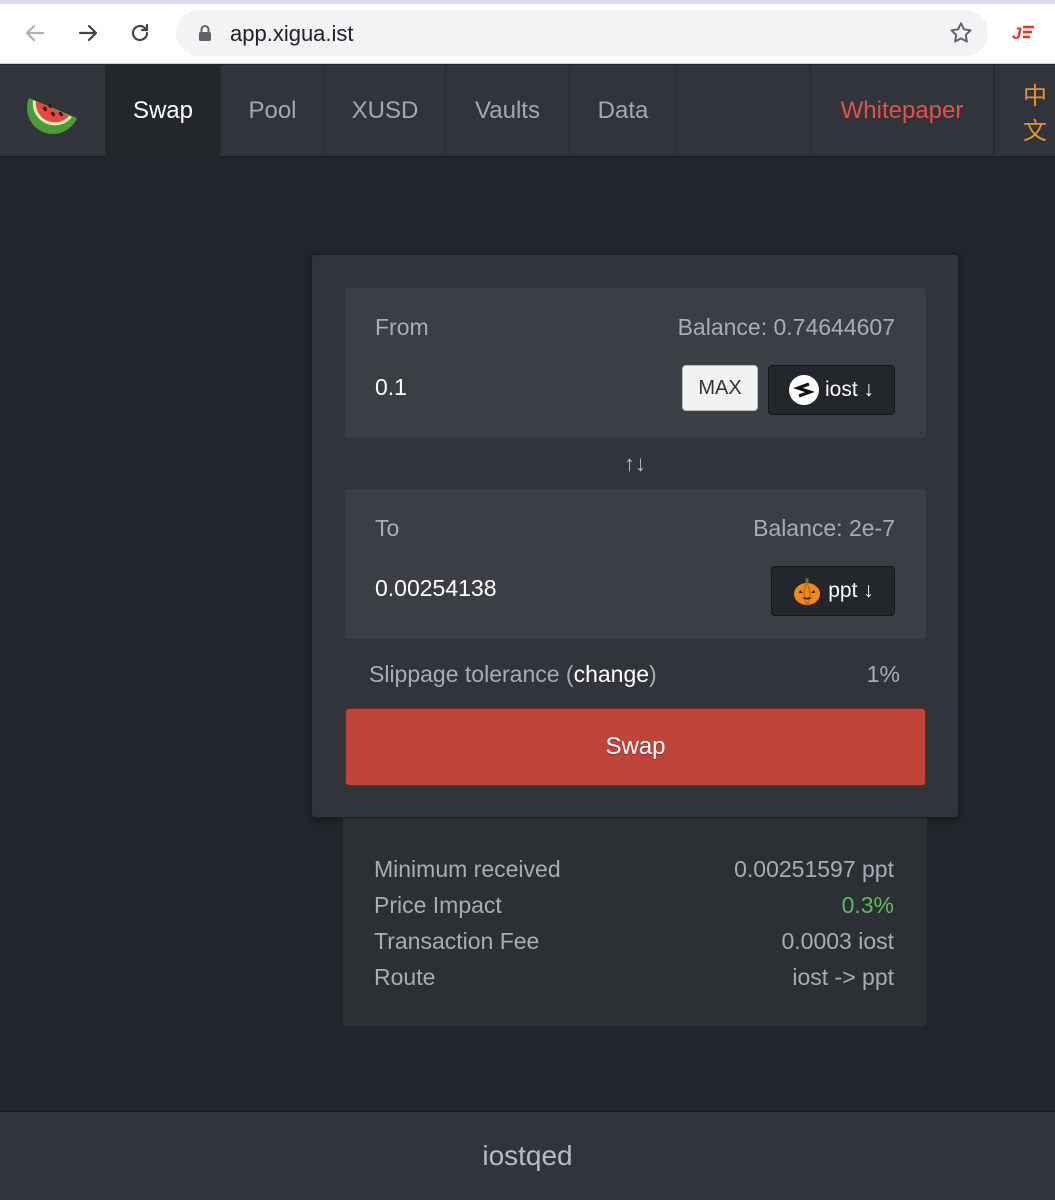 The height and width of the screenshot is (1200, 1055). I want to click on logo, so click(53, 111).